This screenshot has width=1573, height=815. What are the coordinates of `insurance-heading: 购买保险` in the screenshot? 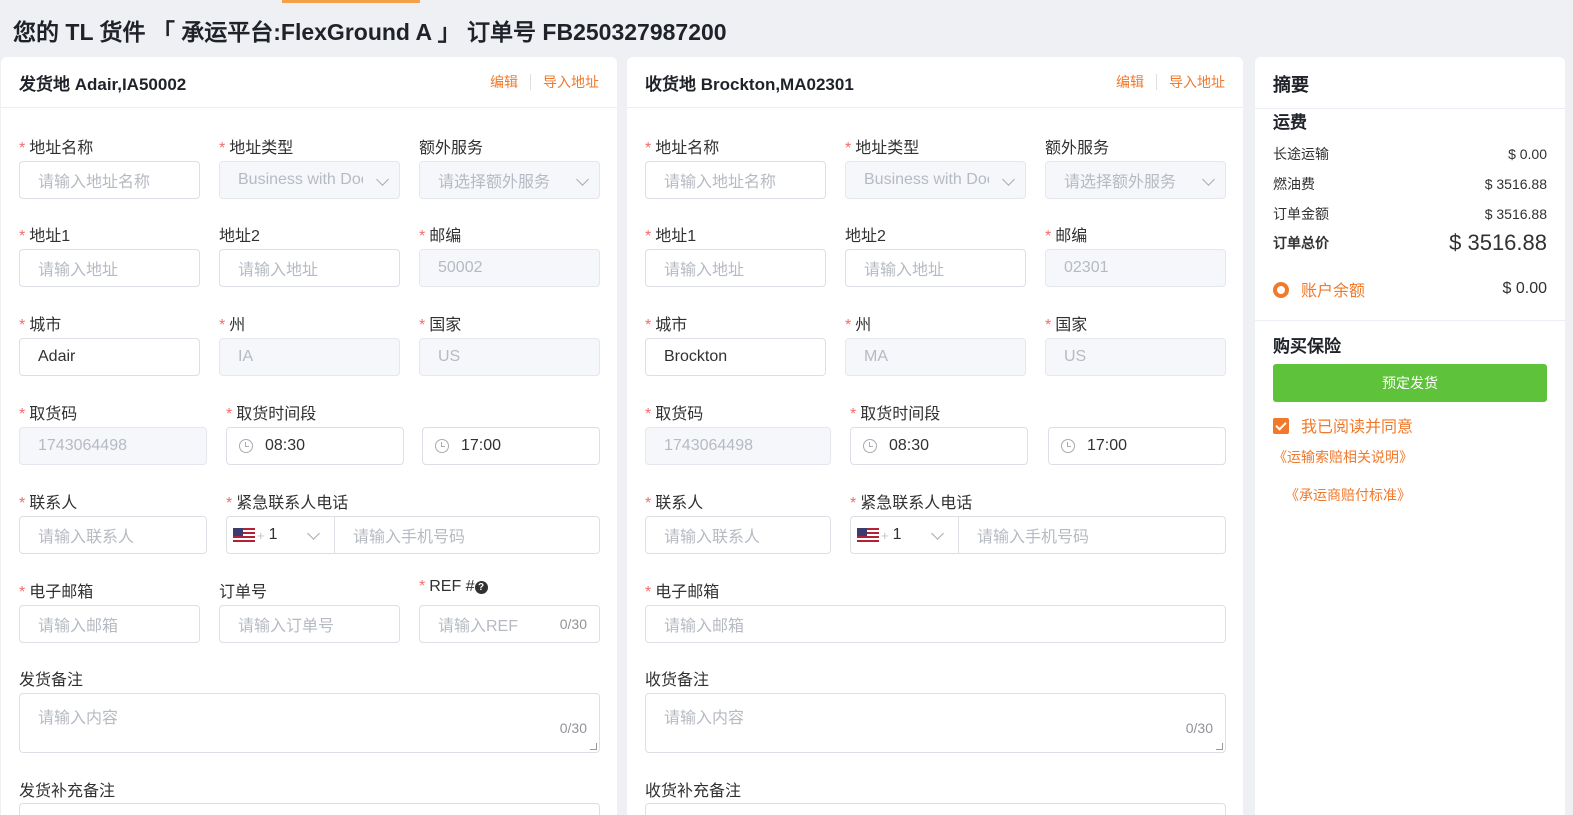 It's located at (1307, 346).